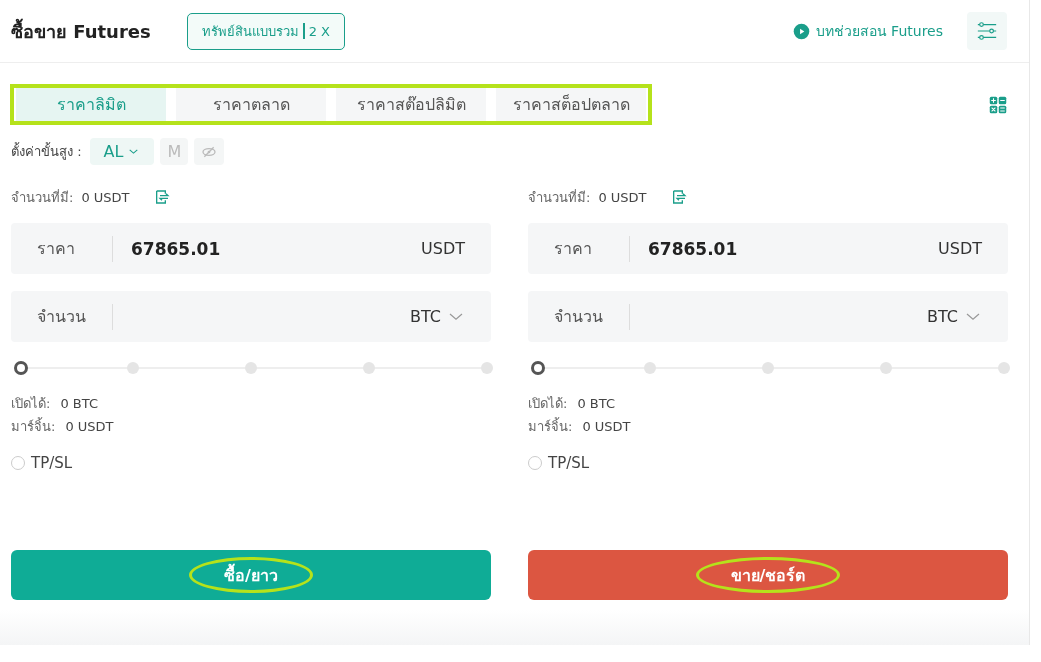 This screenshot has width=1041, height=662. What do you see at coordinates (251, 104) in the screenshot?
I see `order-type-tab: ราคาตลาด` at bounding box center [251, 104].